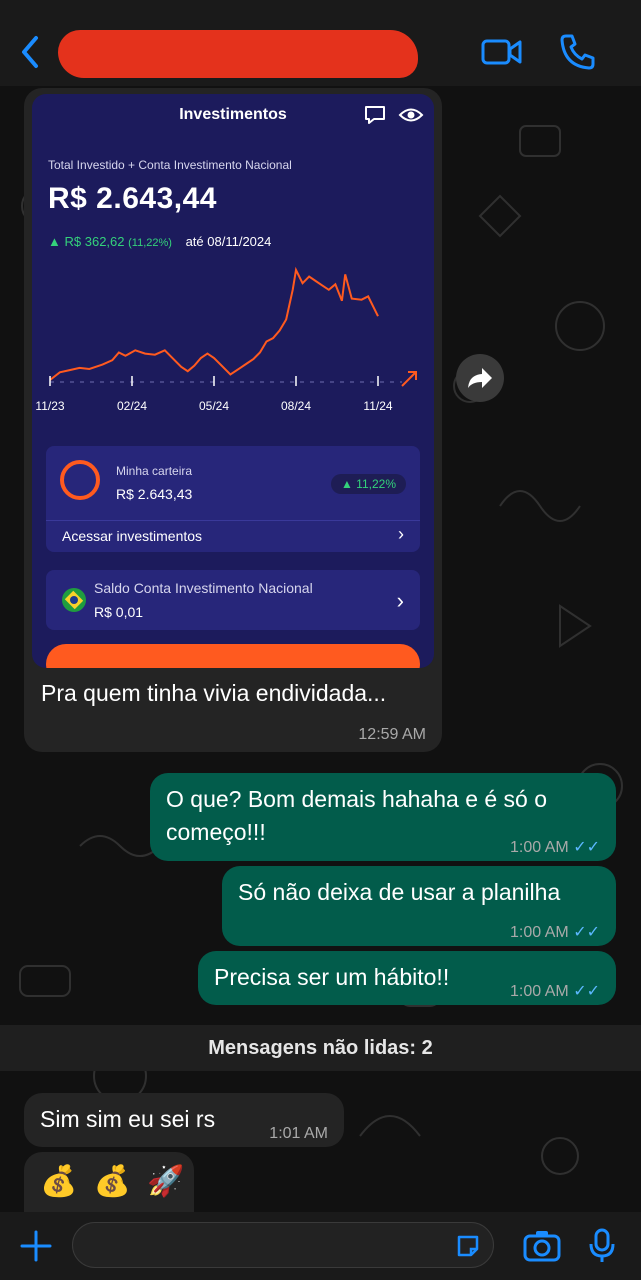 The image size is (641, 1280). Describe the element at coordinates (602, 1246) in the screenshot. I see `microphone-icon` at that location.